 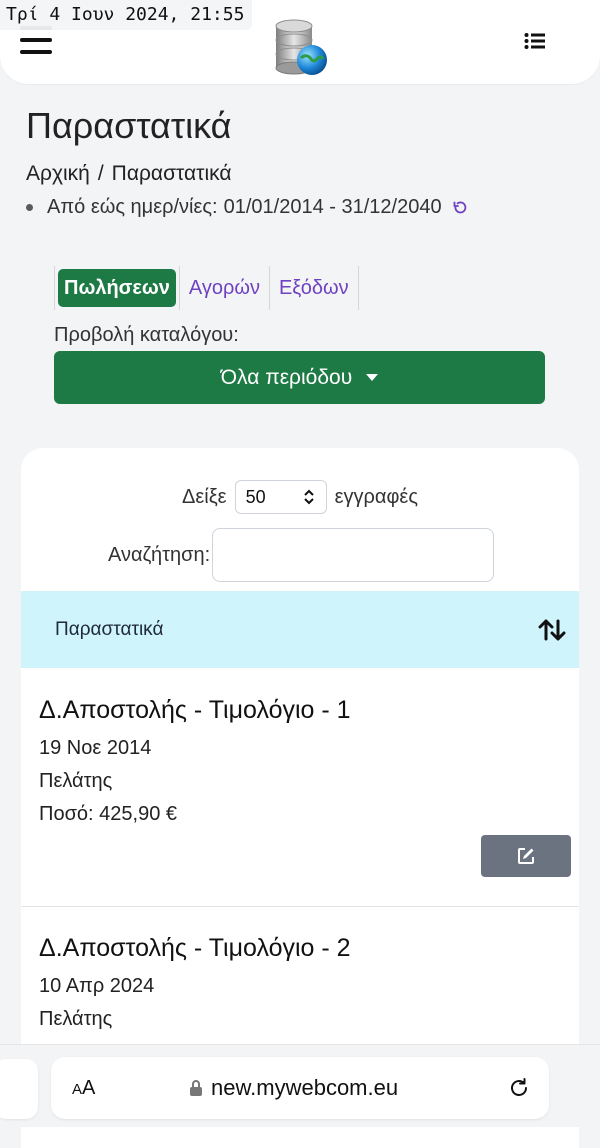 What do you see at coordinates (305, 1087) in the screenshot?
I see `url-text: new.mywebcom.eu` at bounding box center [305, 1087].